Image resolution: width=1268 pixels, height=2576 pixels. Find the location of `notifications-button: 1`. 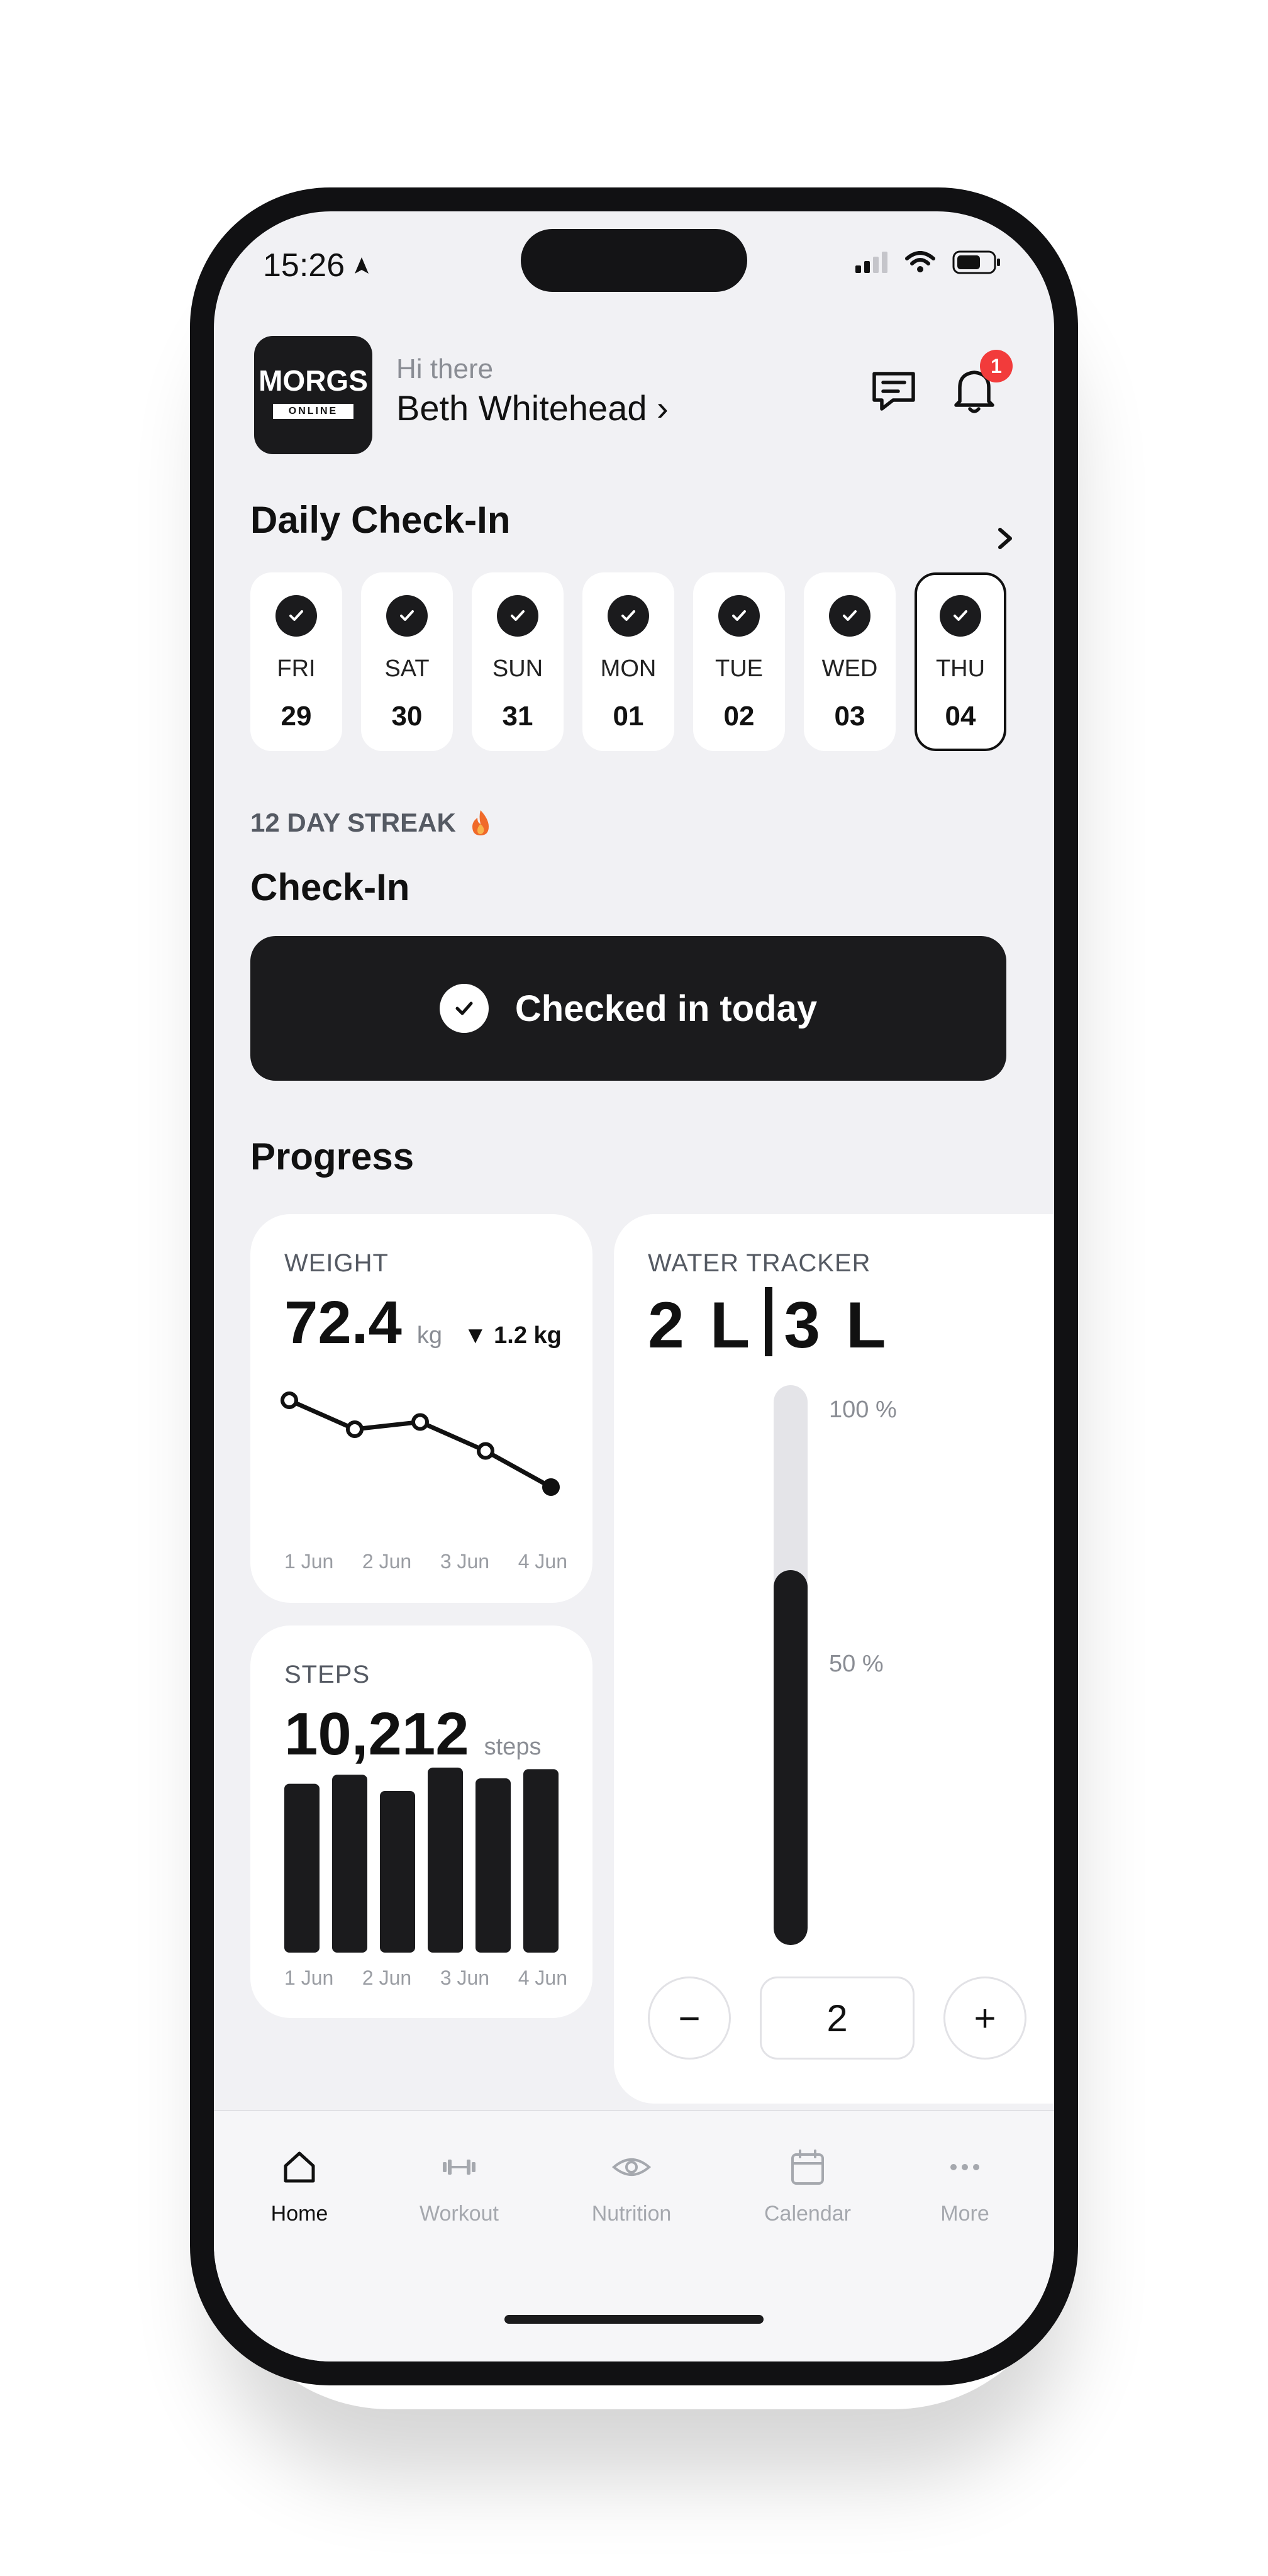

notifications-button: 1 is located at coordinates (980, 384).